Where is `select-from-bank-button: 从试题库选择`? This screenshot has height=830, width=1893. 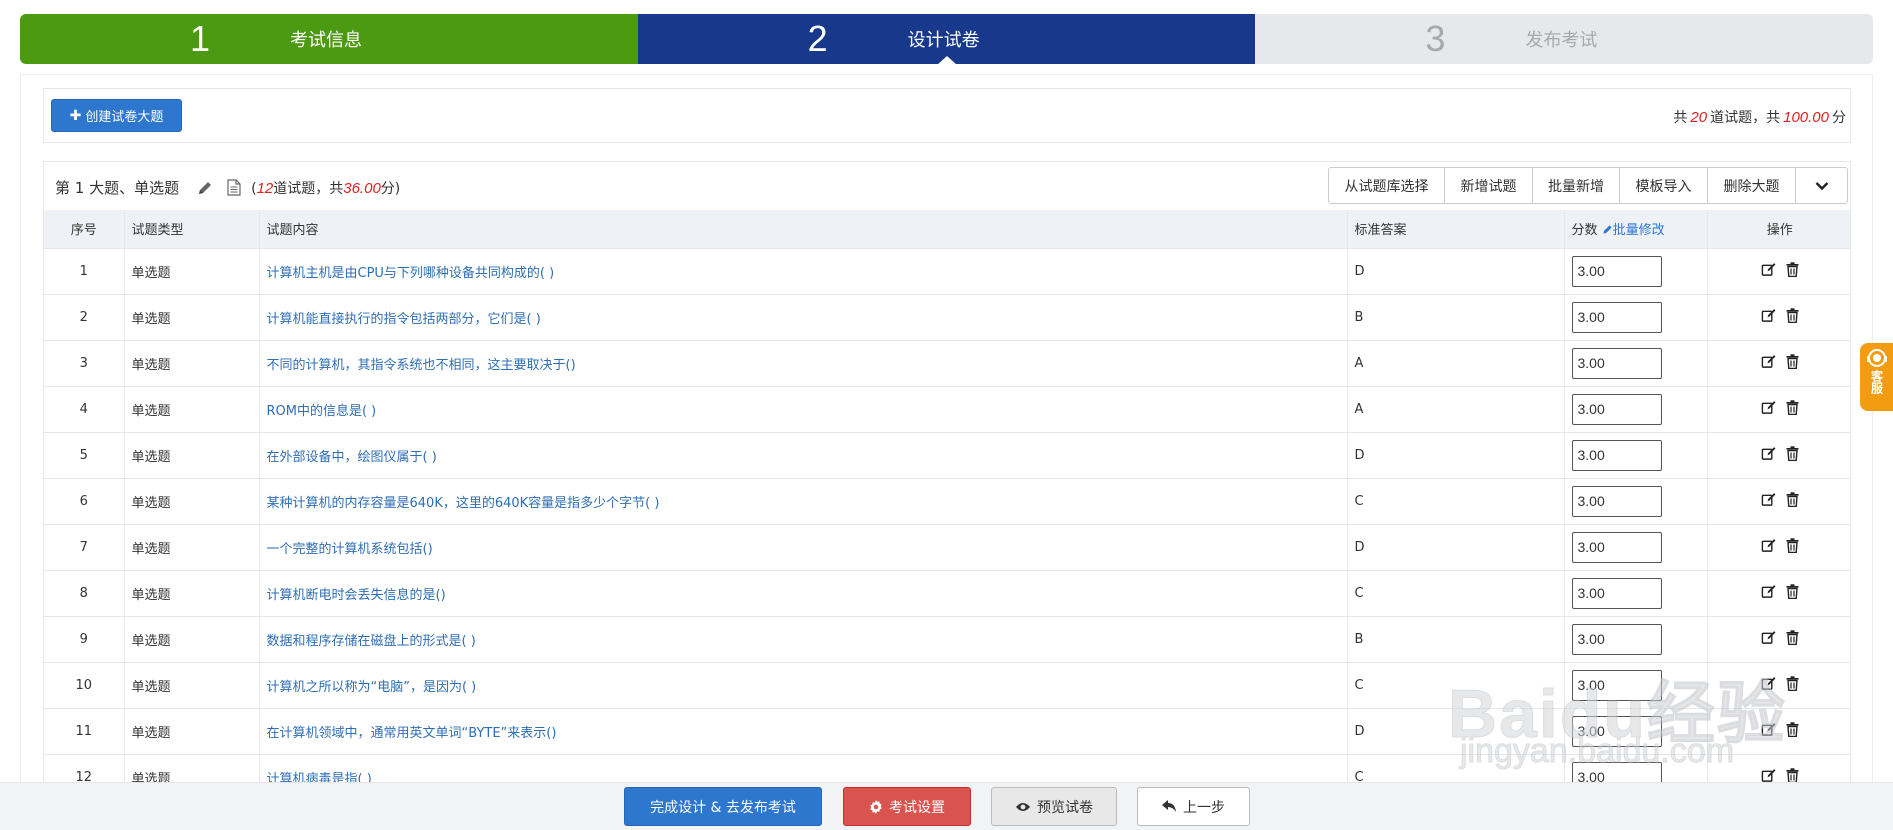 select-from-bank-button: 从试题库选择 is located at coordinates (1386, 185).